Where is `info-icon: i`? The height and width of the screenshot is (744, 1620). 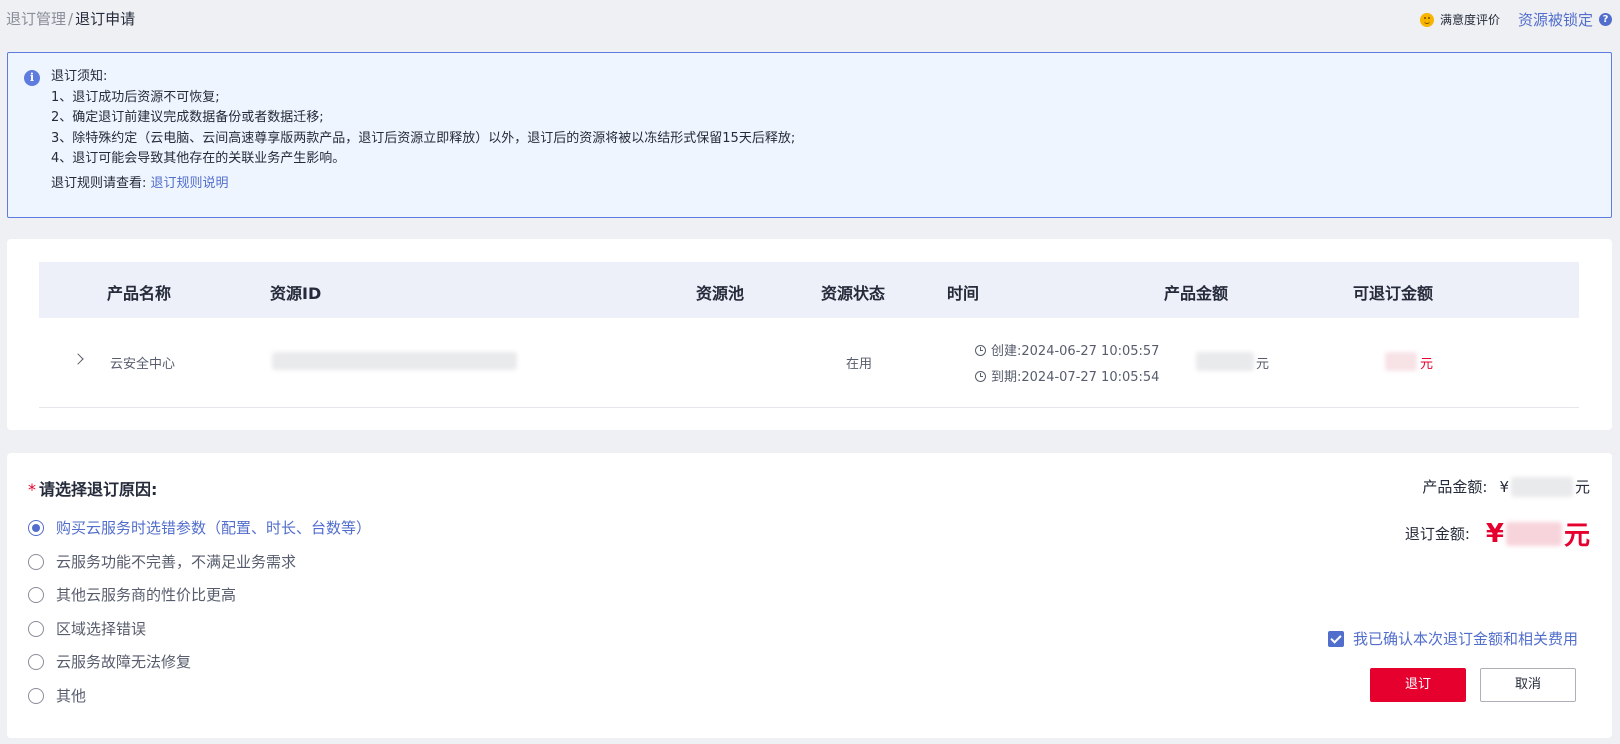
info-icon: i is located at coordinates (32, 78).